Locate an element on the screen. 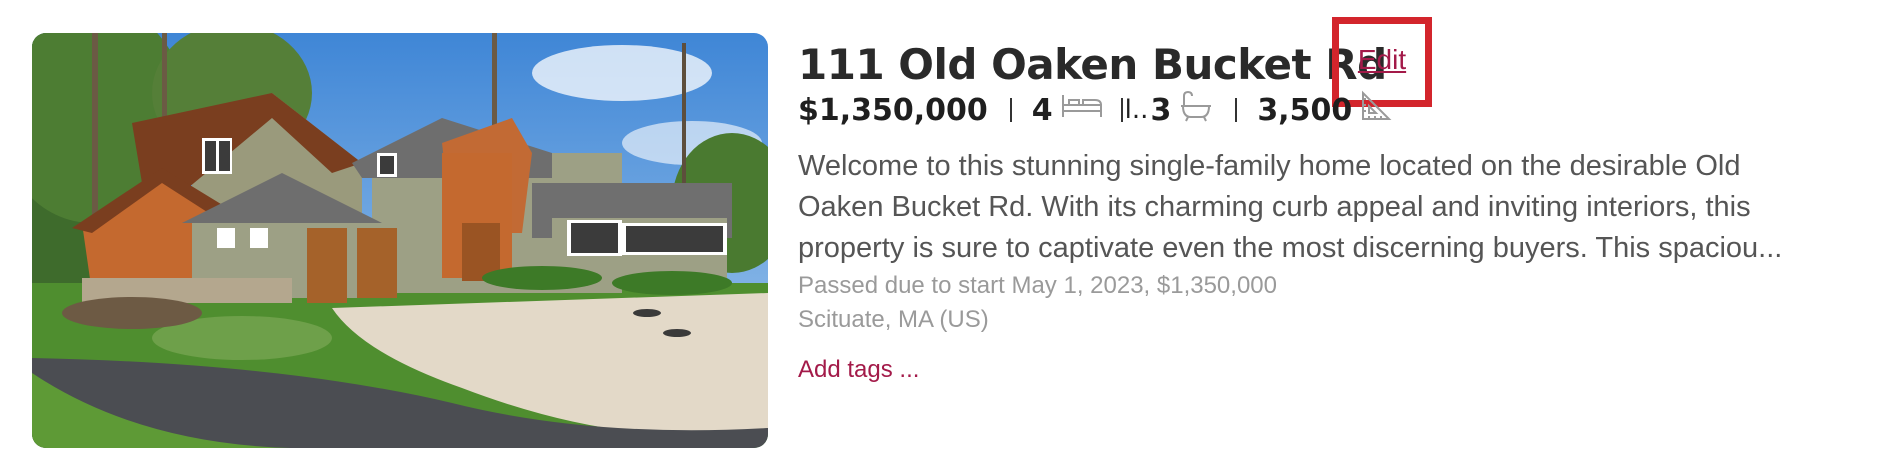 The height and width of the screenshot is (474, 1882). bed-icon is located at coordinates (1082, 110).